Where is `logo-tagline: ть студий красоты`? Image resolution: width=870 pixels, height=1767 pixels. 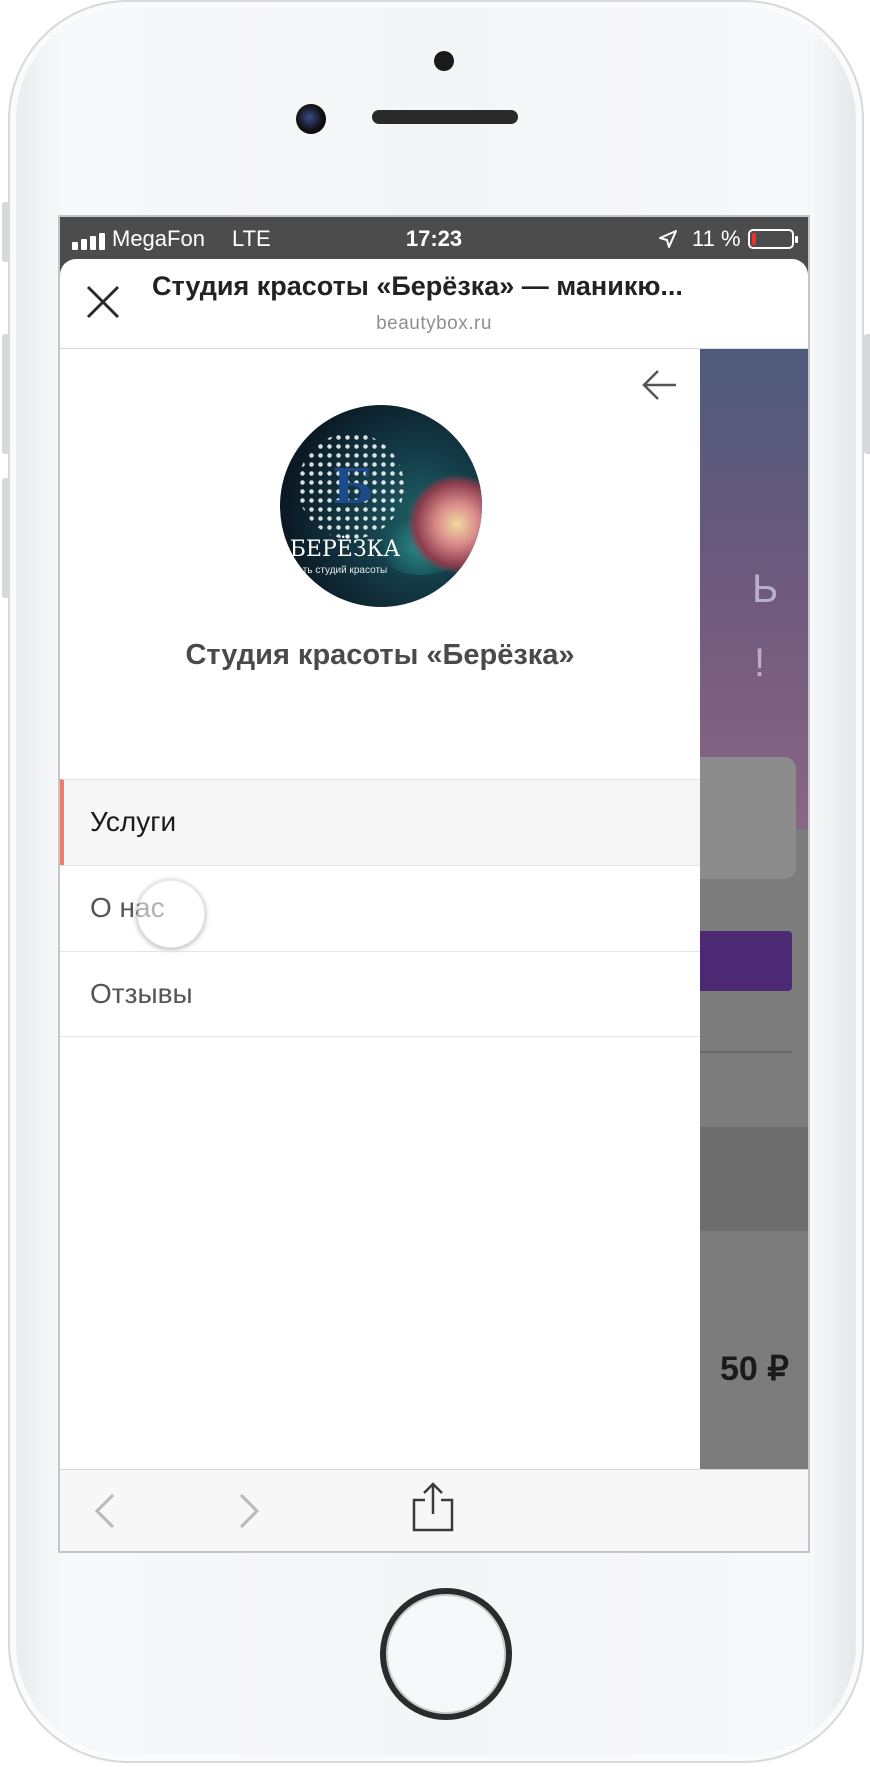
logo-tagline: ть студий красоты is located at coordinates (345, 570).